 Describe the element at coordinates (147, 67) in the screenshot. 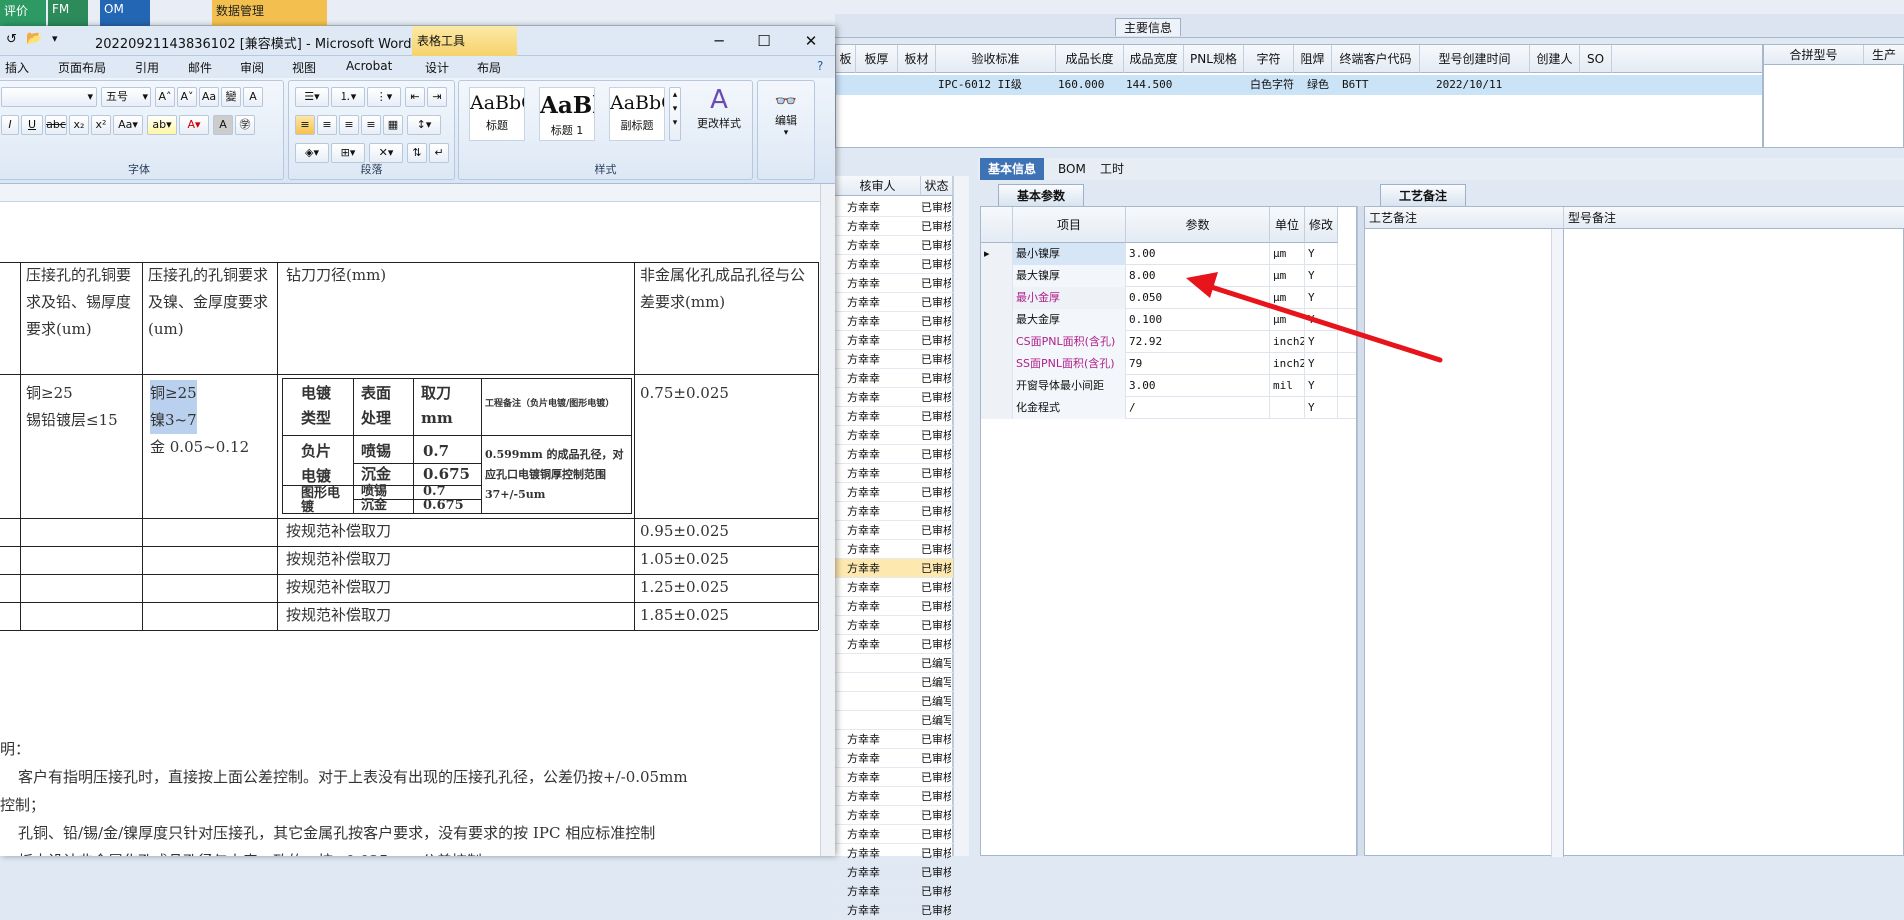

I see `tab-references: 引用` at that location.